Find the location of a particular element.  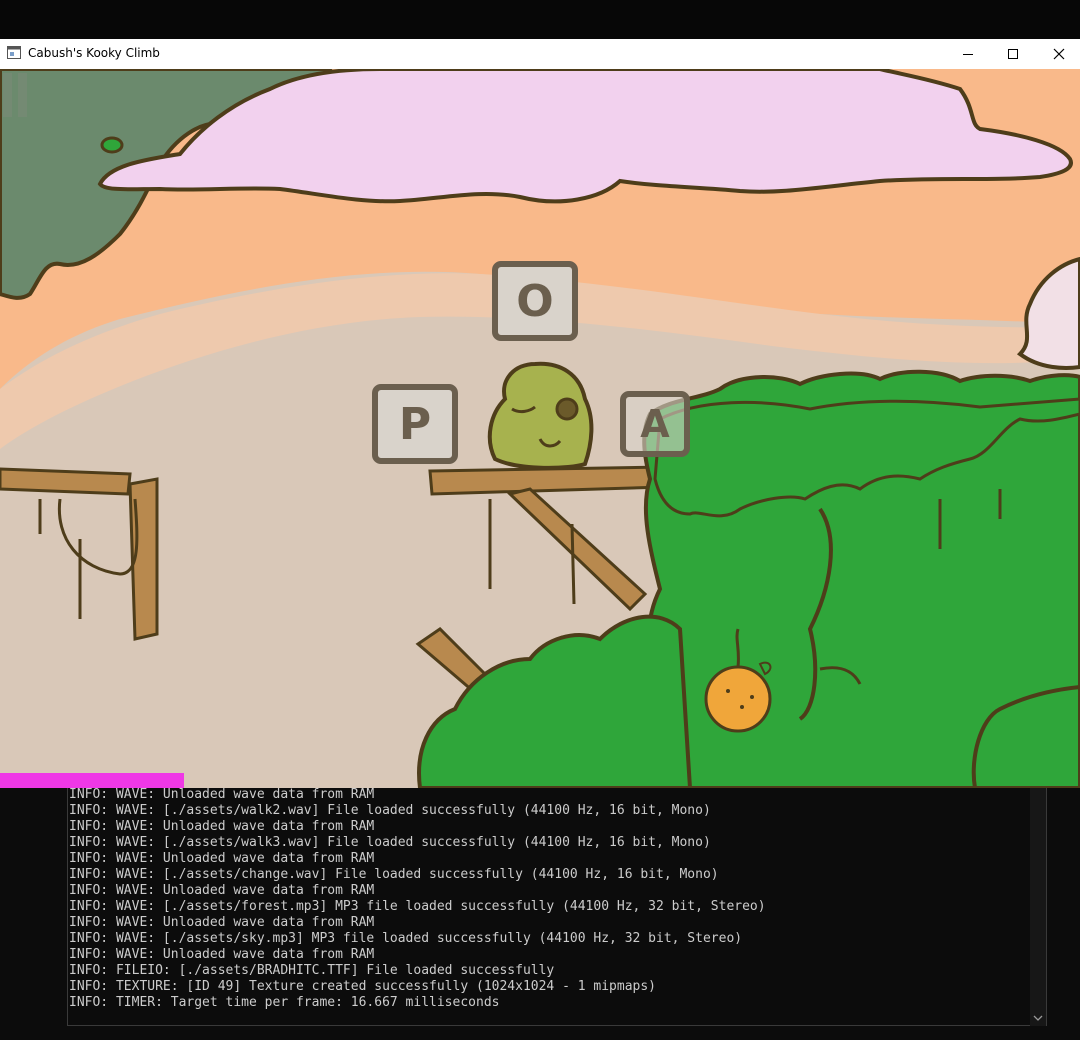

close-icon is located at coordinates (1059, 54).